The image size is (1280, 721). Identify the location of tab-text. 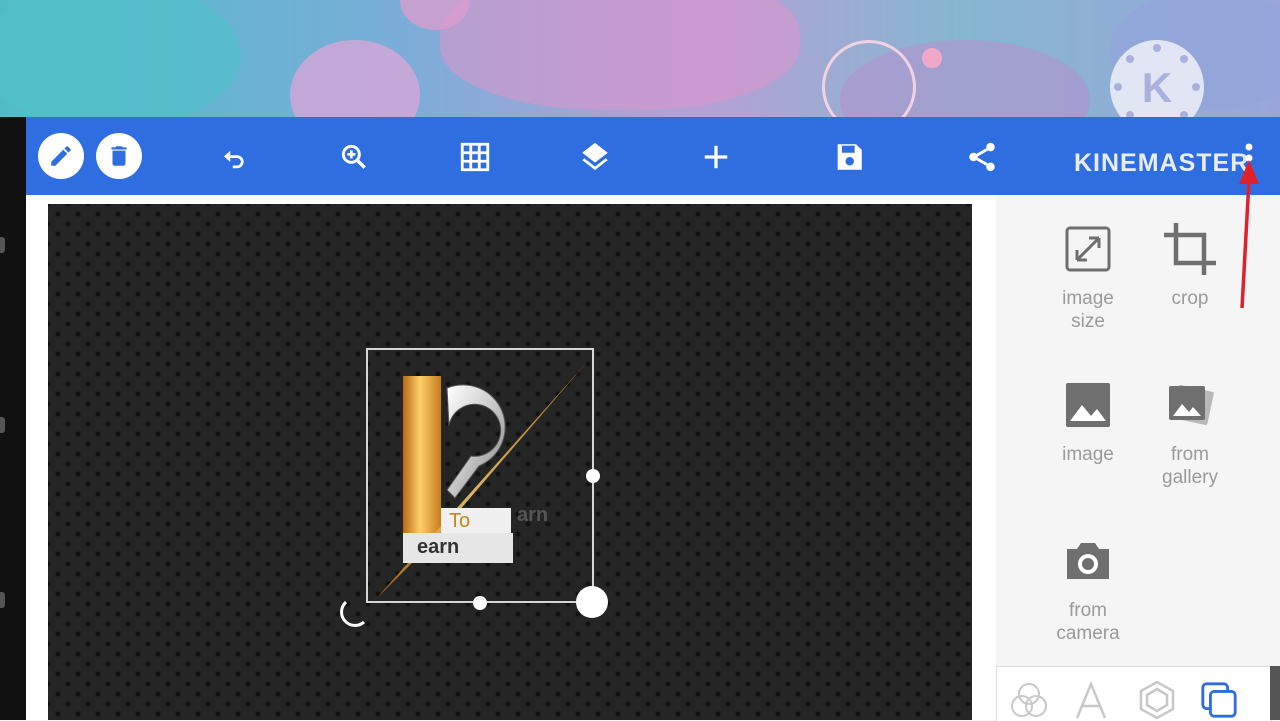
(1091, 700).